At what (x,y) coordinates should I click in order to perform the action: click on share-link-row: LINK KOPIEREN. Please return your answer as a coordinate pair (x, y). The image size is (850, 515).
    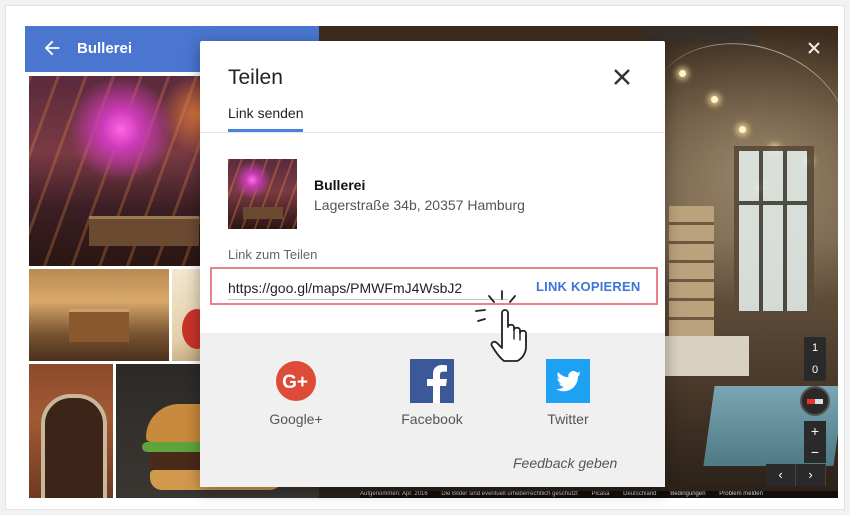
    Looking at the image, I should click on (434, 286).